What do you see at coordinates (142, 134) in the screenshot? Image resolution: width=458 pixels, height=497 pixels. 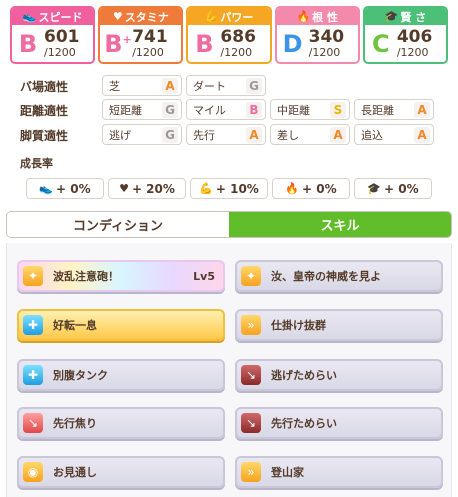 I see `aptitude-front-runner: 逃げ G` at bounding box center [142, 134].